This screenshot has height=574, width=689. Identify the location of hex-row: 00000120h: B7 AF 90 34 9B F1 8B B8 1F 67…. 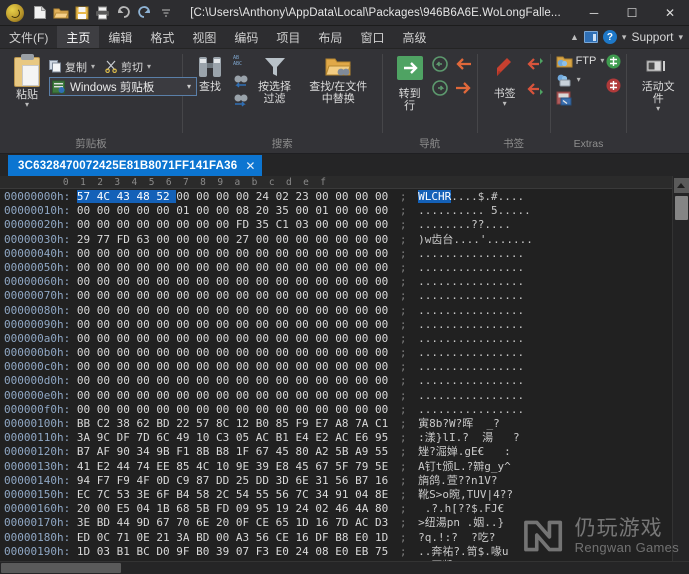
(336, 452).